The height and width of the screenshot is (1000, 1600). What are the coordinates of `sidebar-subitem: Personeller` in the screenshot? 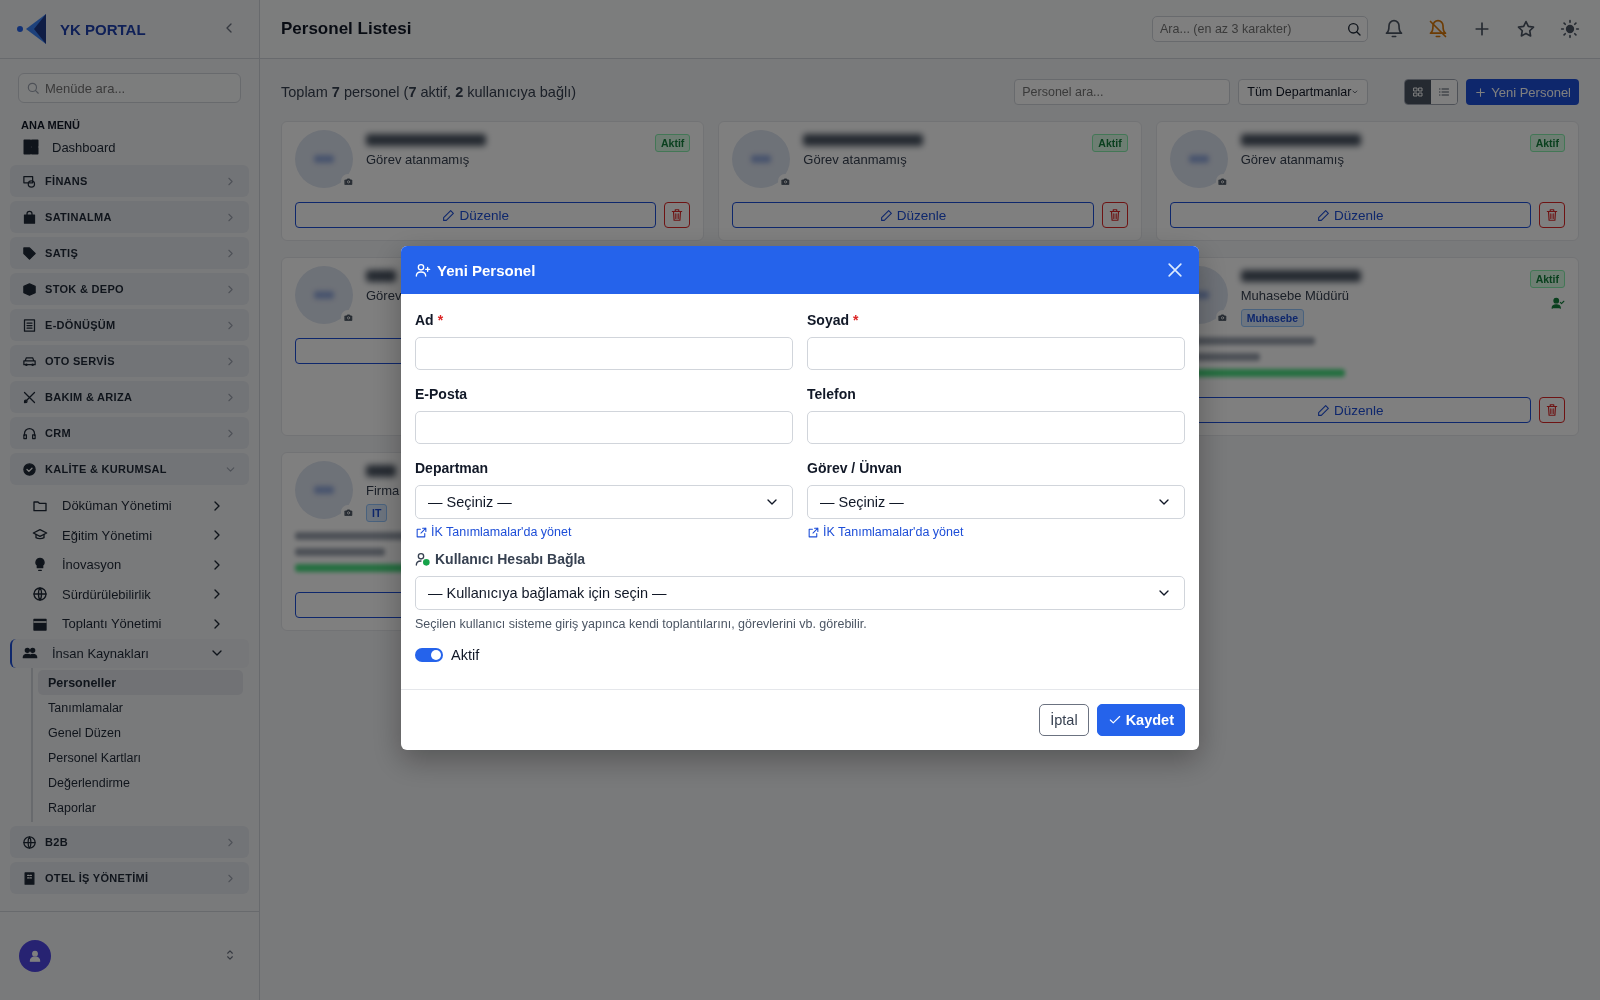 It's located at (140, 682).